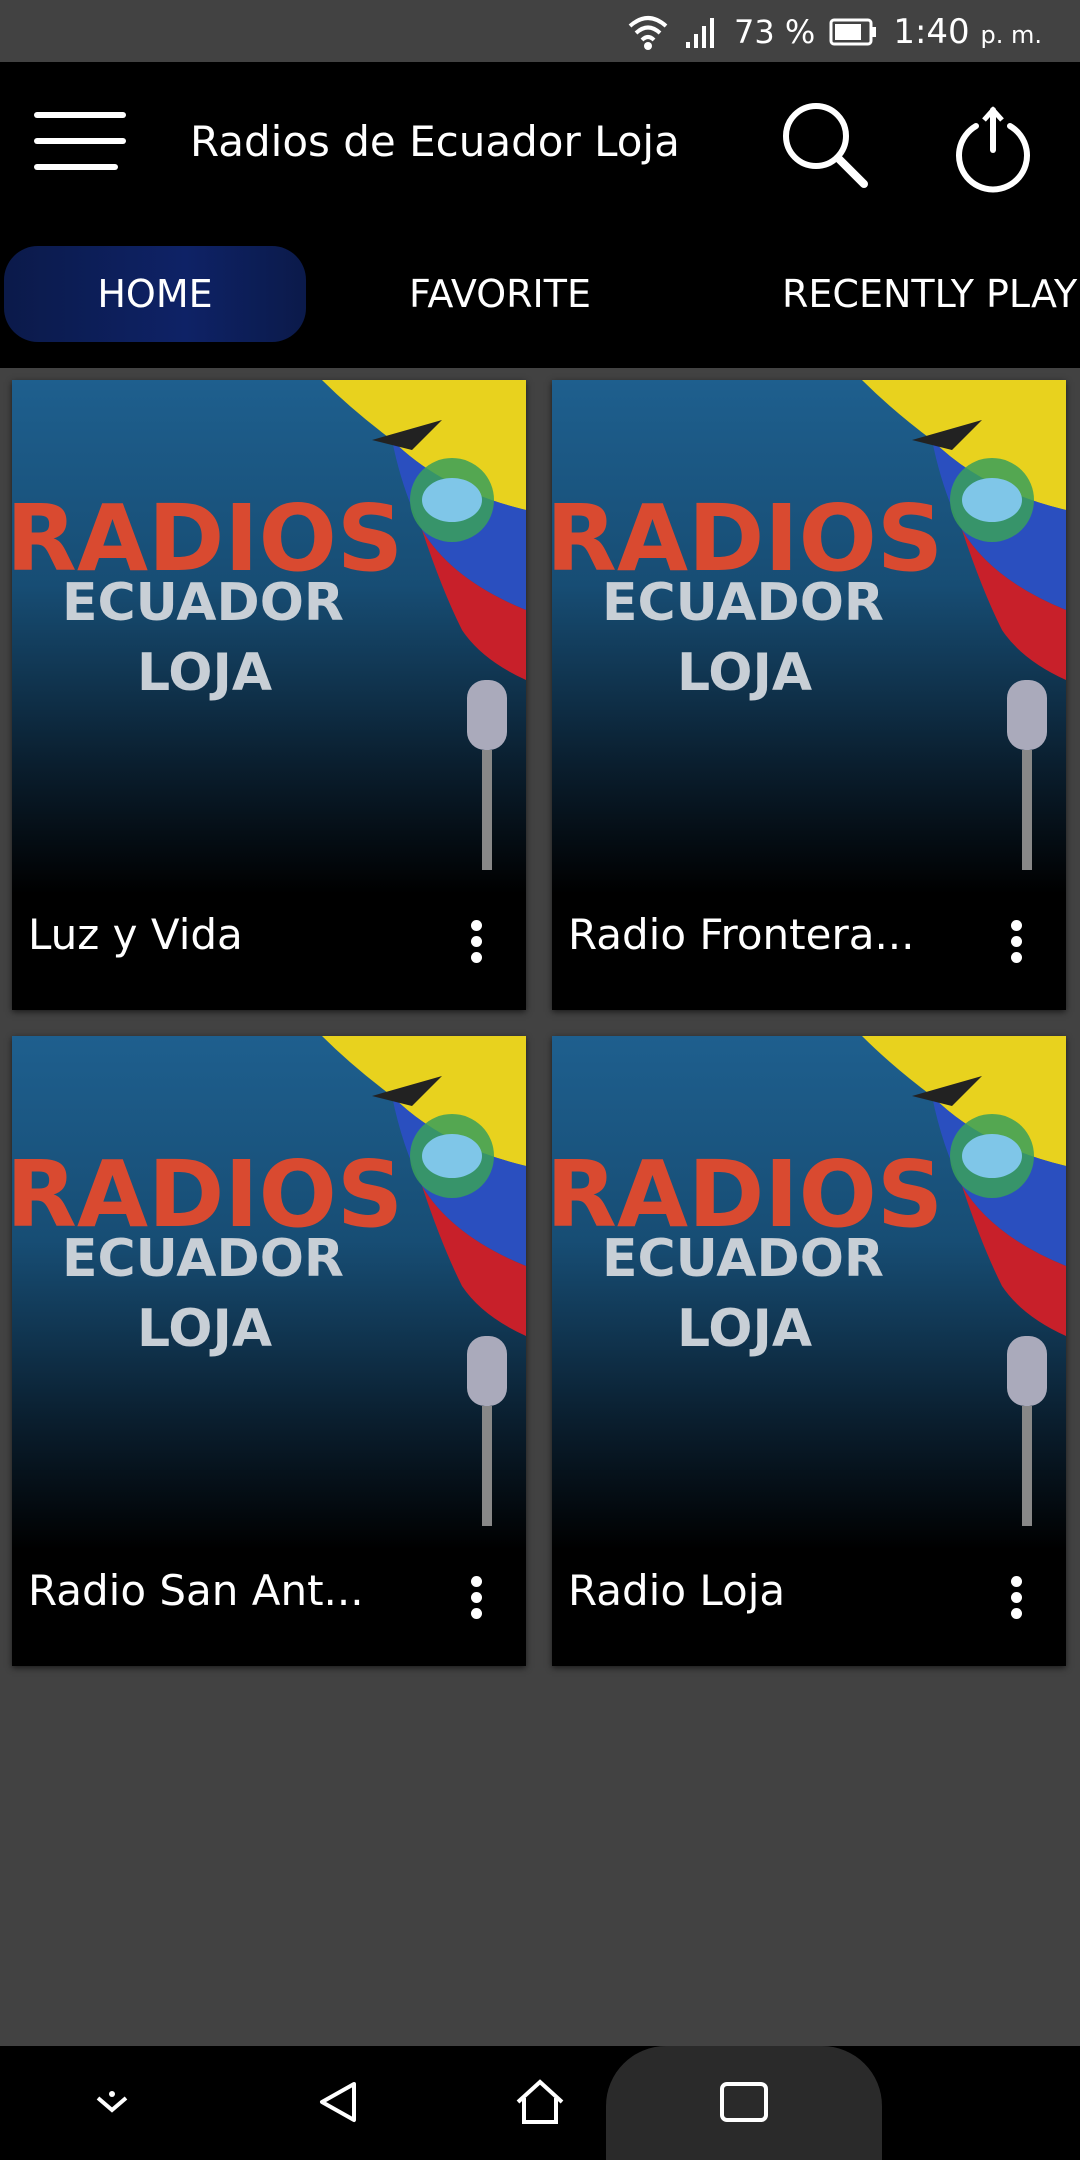 The image size is (1080, 2160). I want to click on system-nav-bar, so click(540, 2103).